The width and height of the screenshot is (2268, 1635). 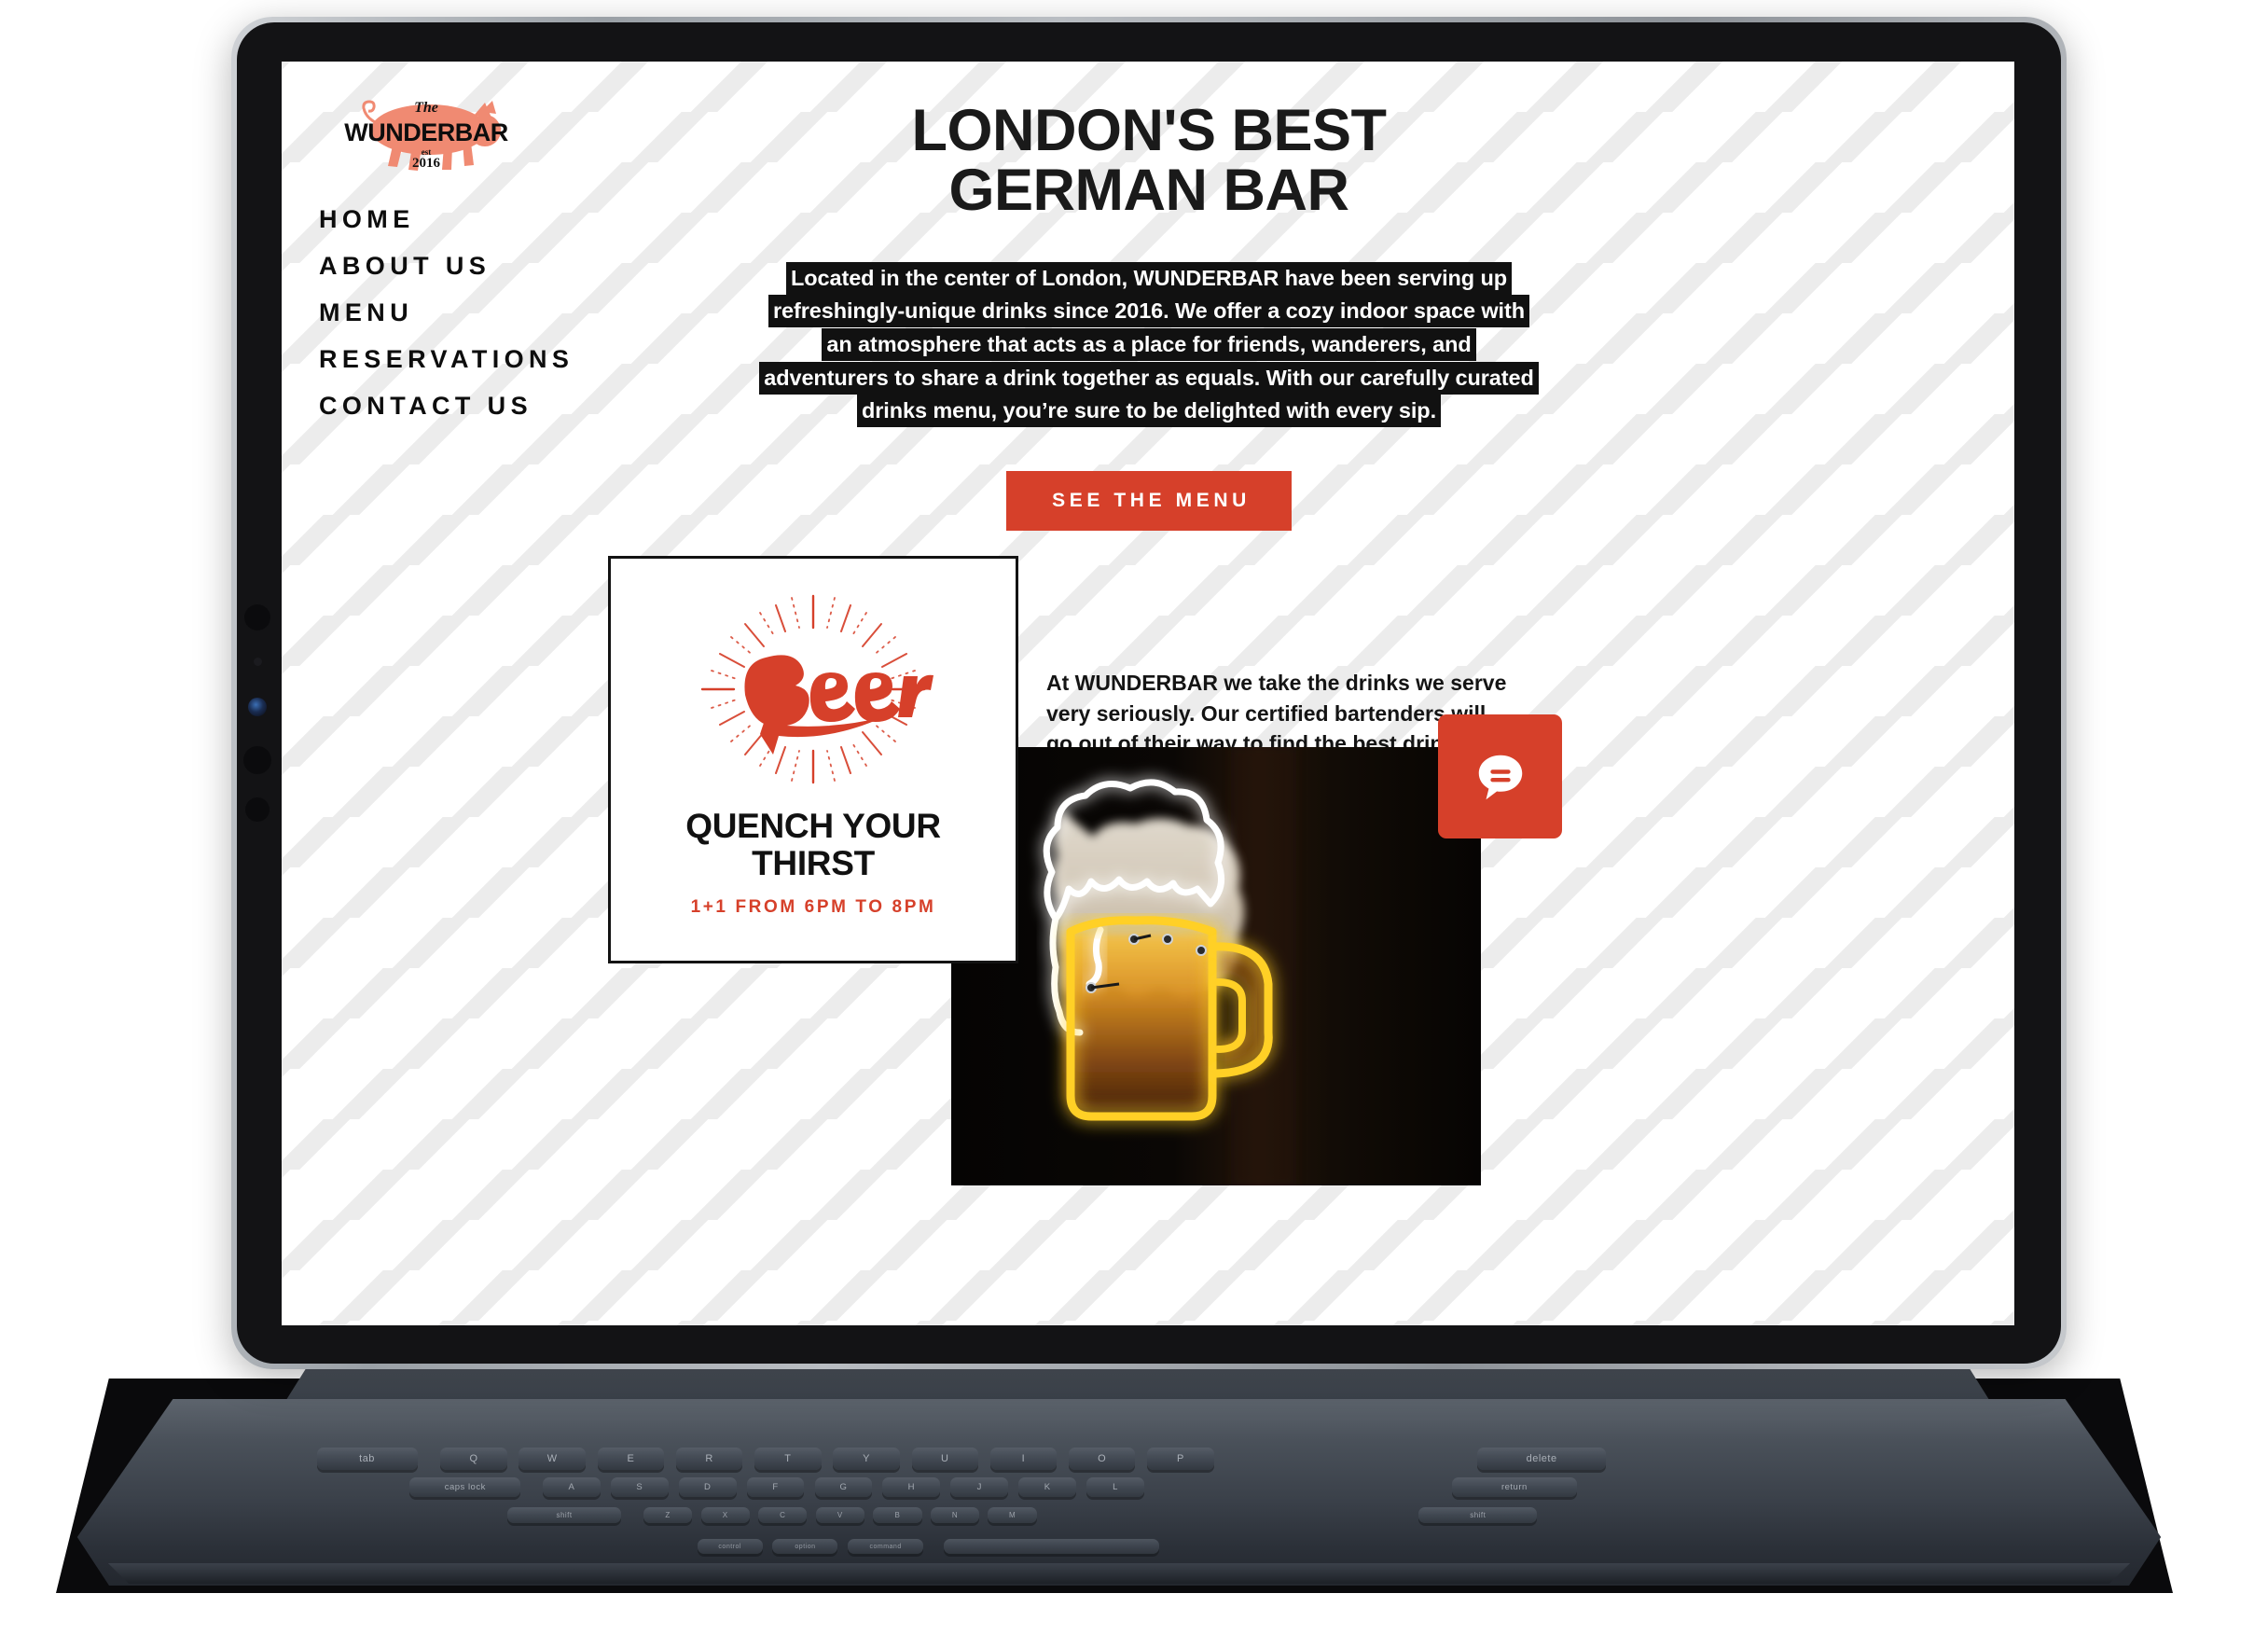 I want to click on keyboard-key: L, so click(x=1115, y=1487).